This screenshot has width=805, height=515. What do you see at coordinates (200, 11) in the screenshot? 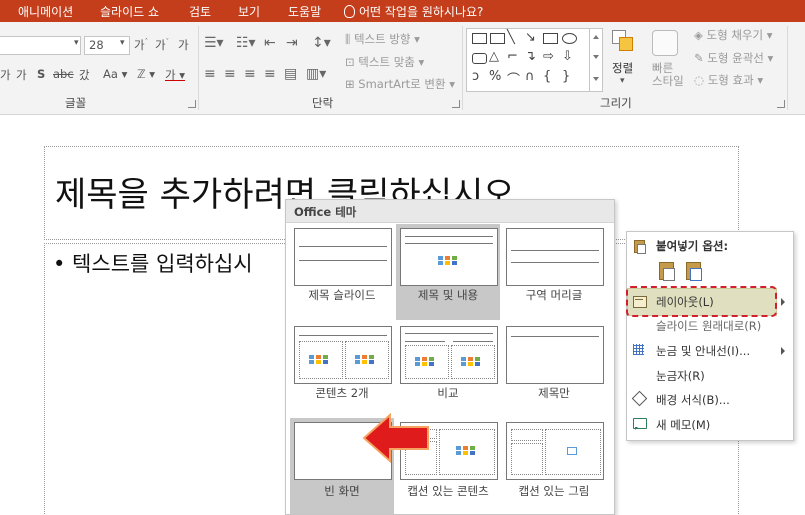
I see `tab-review: 검토` at bounding box center [200, 11].